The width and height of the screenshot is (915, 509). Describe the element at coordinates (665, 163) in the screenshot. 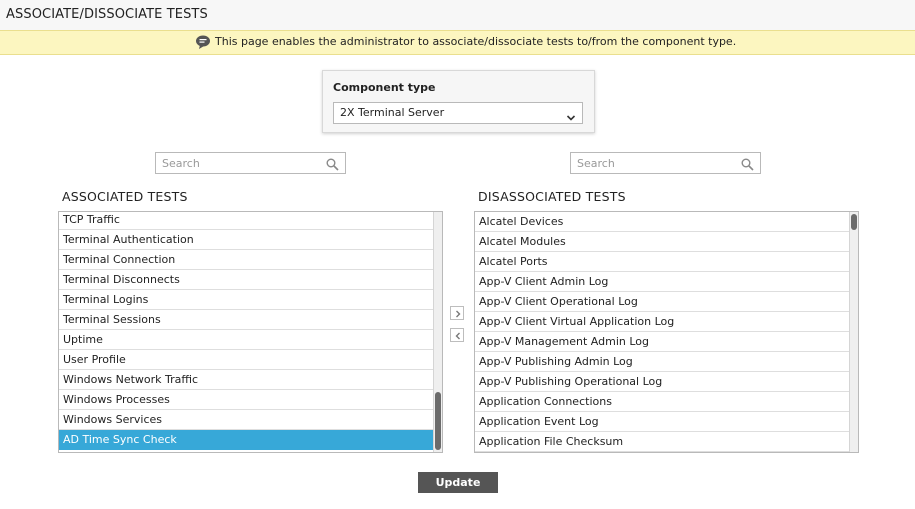

I see `disassociated-search-input: Search` at that location.